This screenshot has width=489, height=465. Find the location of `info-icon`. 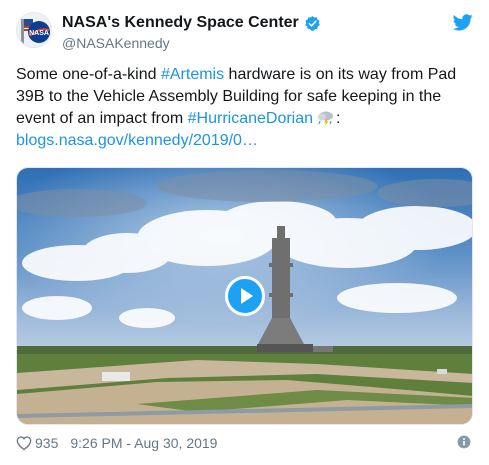

info-icon is located at coordinates (464, 442).